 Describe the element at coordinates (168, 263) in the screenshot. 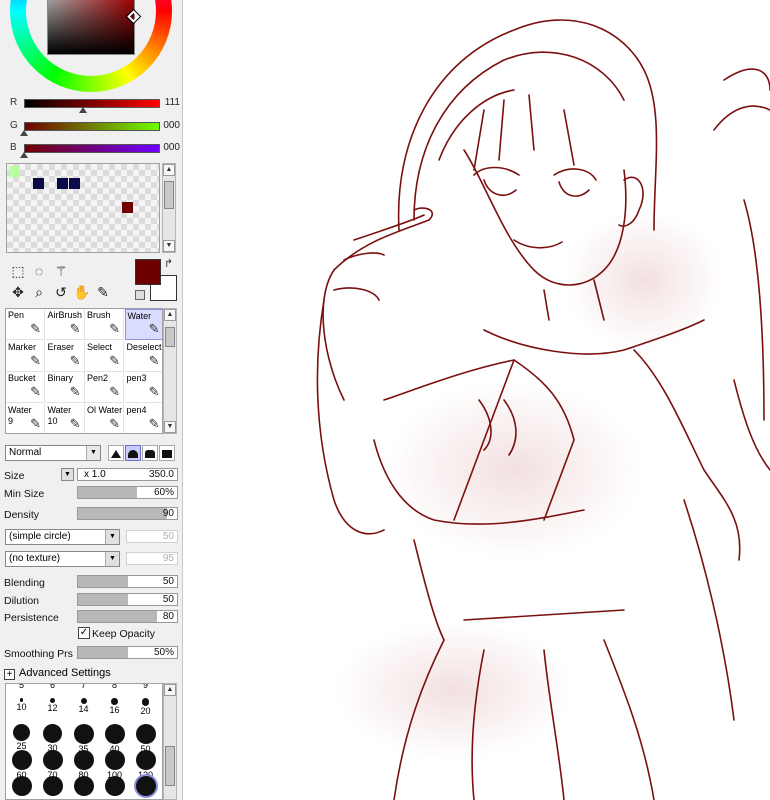

I see `swap-colors-icon: ↱` at that location.